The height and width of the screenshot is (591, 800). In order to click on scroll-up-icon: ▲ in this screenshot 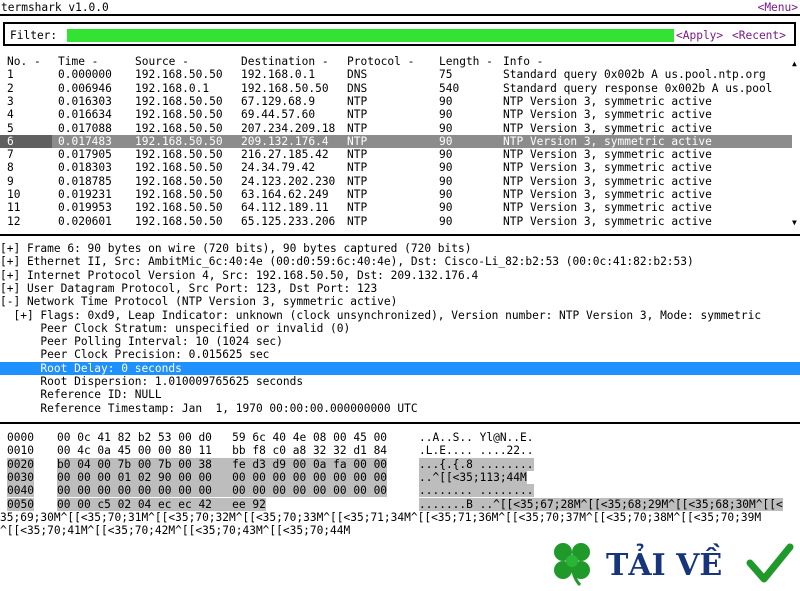, I will do `click(794, 63)`.